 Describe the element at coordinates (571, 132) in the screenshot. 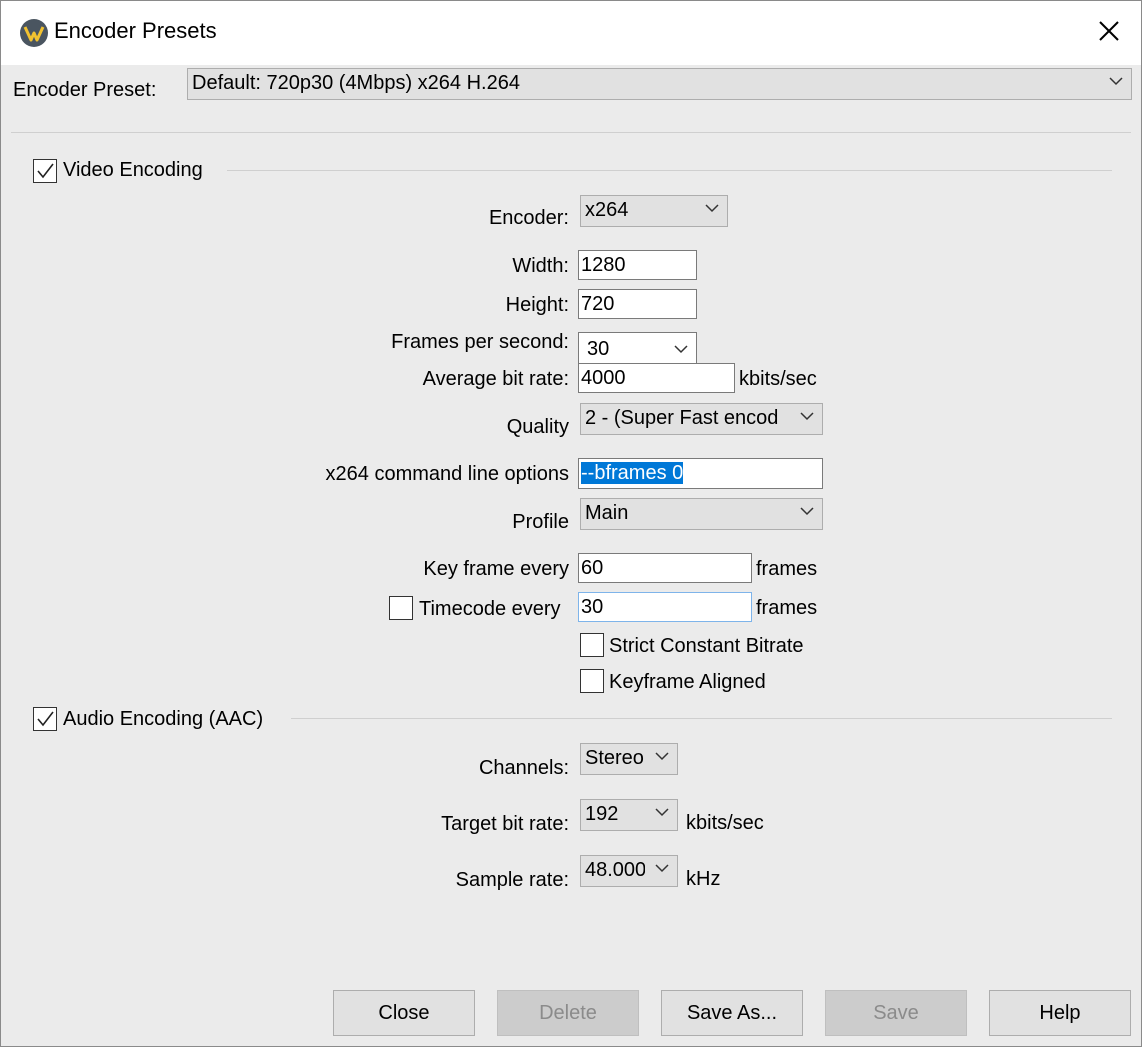

I see `separator` at that location.